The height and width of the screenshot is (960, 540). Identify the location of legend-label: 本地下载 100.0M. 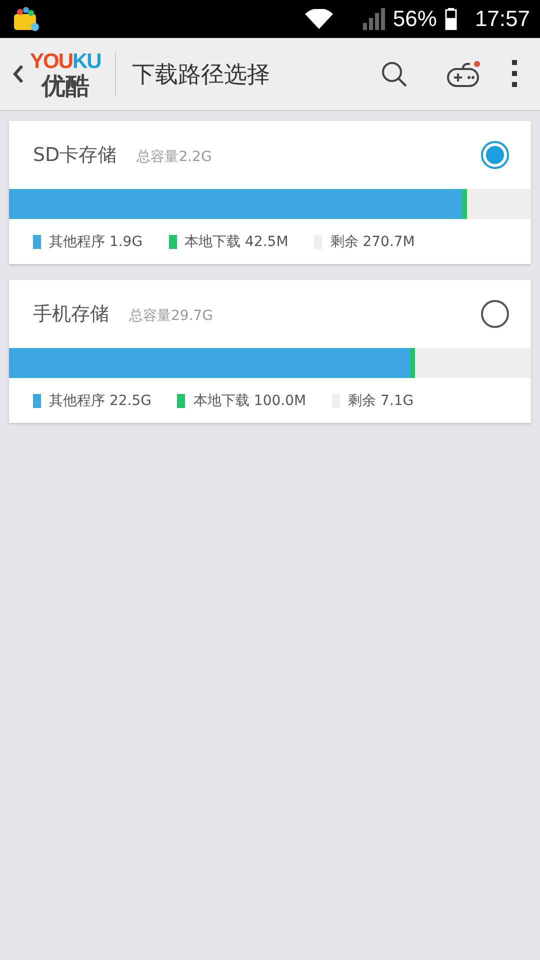
(249, 401).